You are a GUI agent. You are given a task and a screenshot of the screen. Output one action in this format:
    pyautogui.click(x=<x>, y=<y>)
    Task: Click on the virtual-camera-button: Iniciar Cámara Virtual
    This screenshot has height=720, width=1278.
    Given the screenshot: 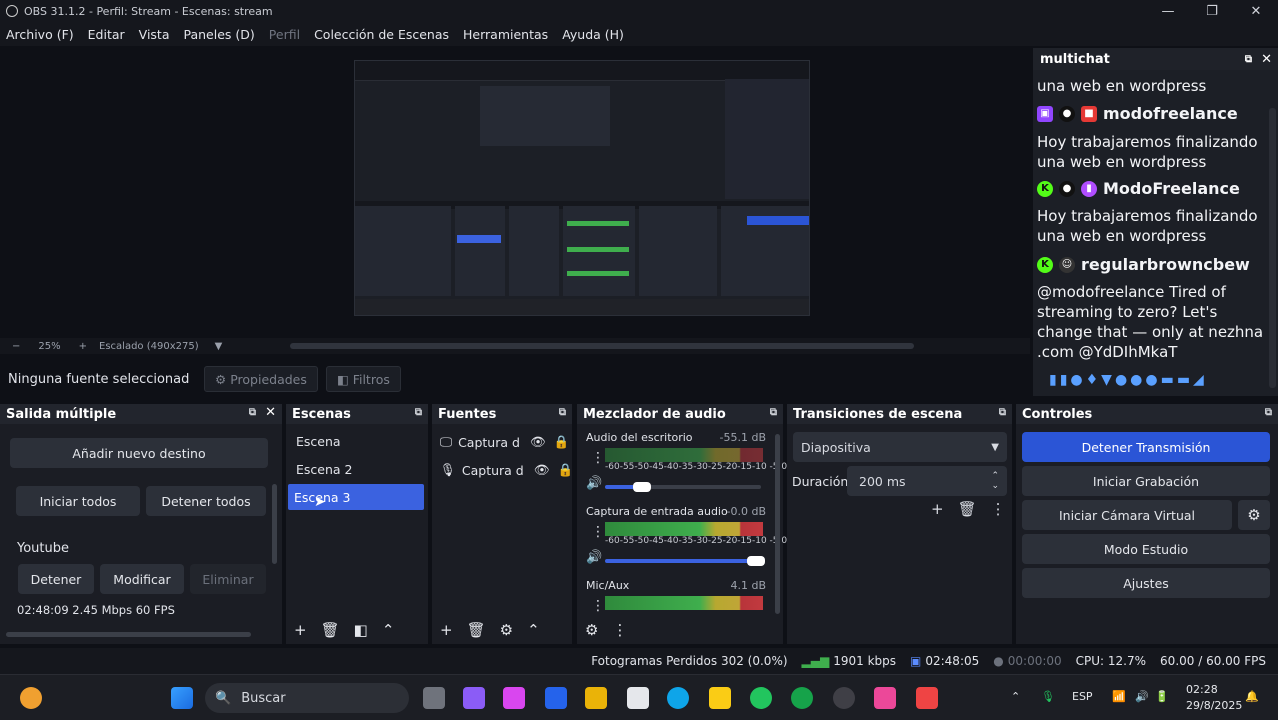 What is the action you would take?
    pyautogui.click(x=1127, y=515)
    